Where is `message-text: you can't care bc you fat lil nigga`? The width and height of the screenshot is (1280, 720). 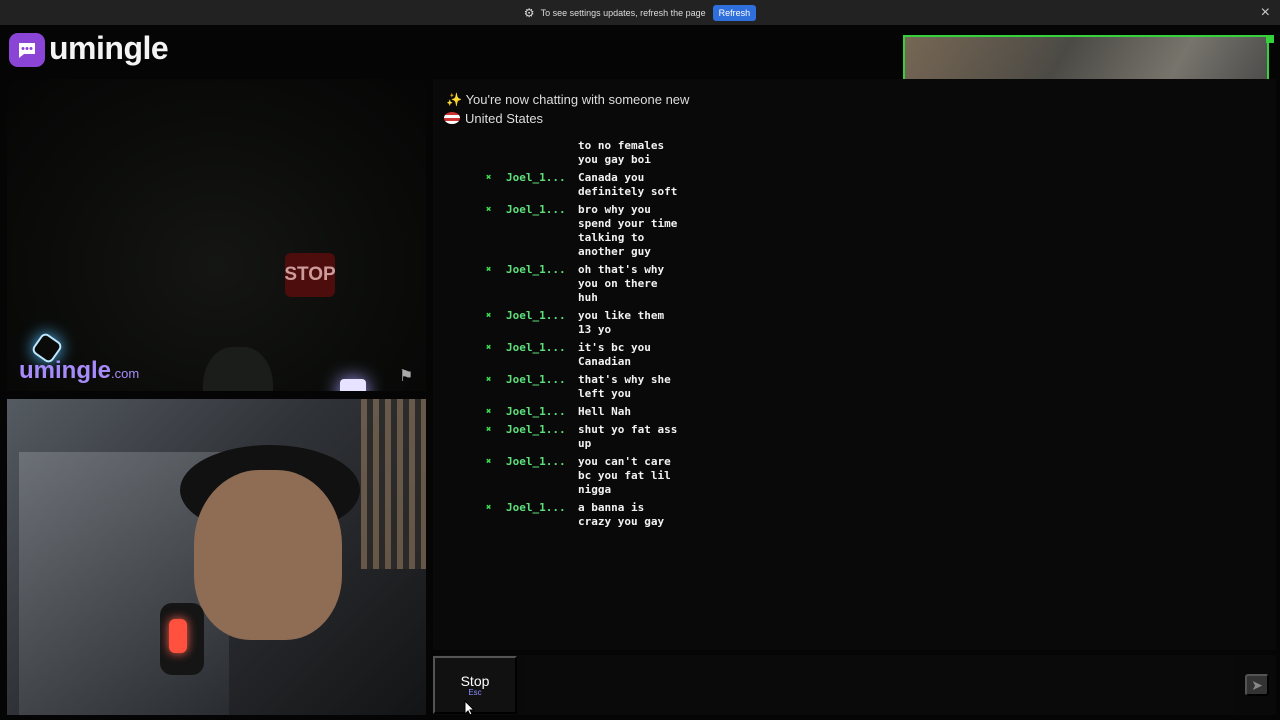
message-text: you can't care bc you fat lil nigga is located at coordinates (624, 475).